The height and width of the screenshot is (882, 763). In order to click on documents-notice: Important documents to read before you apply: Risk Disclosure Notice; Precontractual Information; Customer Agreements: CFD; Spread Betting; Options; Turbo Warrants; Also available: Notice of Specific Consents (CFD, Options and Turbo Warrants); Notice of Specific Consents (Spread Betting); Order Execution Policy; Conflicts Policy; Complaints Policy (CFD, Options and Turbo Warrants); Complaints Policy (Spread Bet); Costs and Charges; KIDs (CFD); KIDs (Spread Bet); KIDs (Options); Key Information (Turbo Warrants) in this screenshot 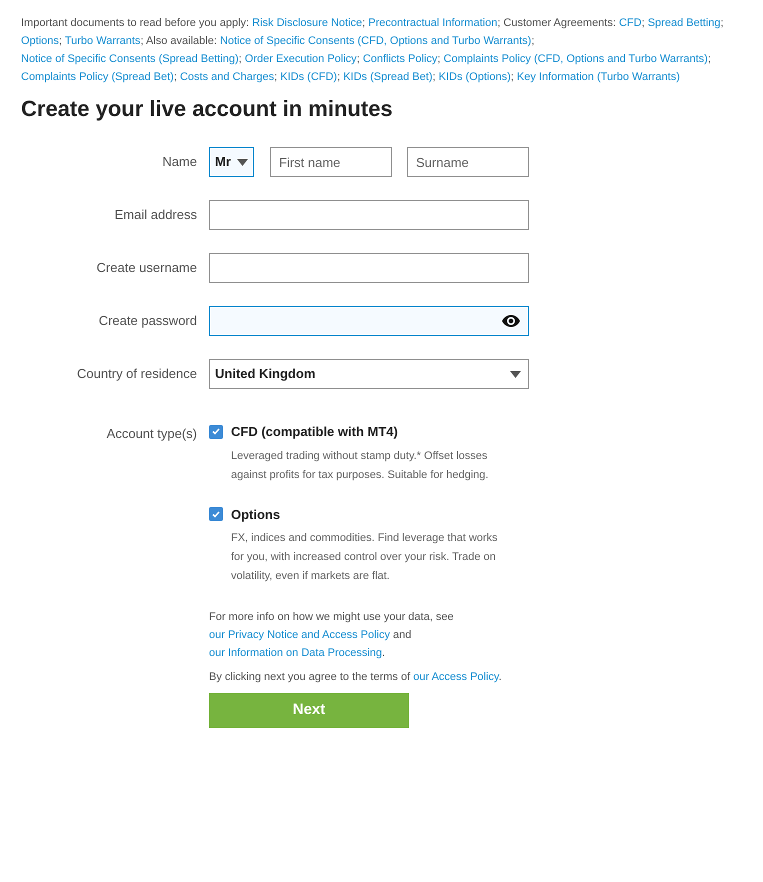, I will do `click(373, 50)`.